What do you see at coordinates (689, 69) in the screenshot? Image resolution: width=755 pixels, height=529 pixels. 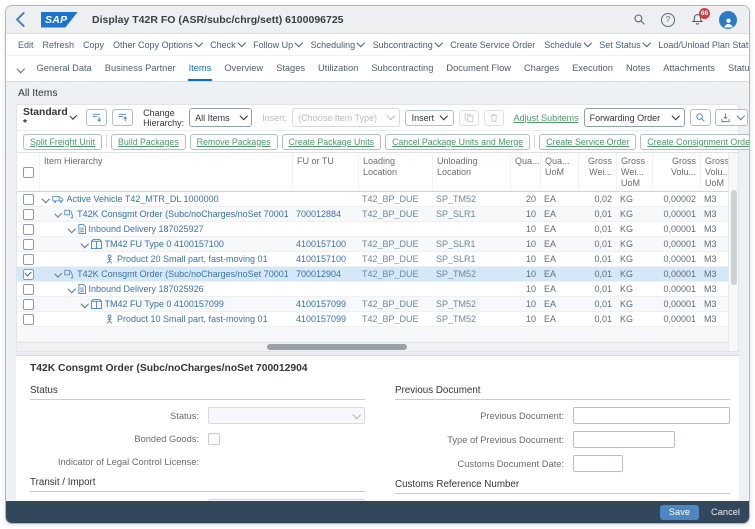 I see `tab-attachments: Attachments` at bounding box center [689, 69].